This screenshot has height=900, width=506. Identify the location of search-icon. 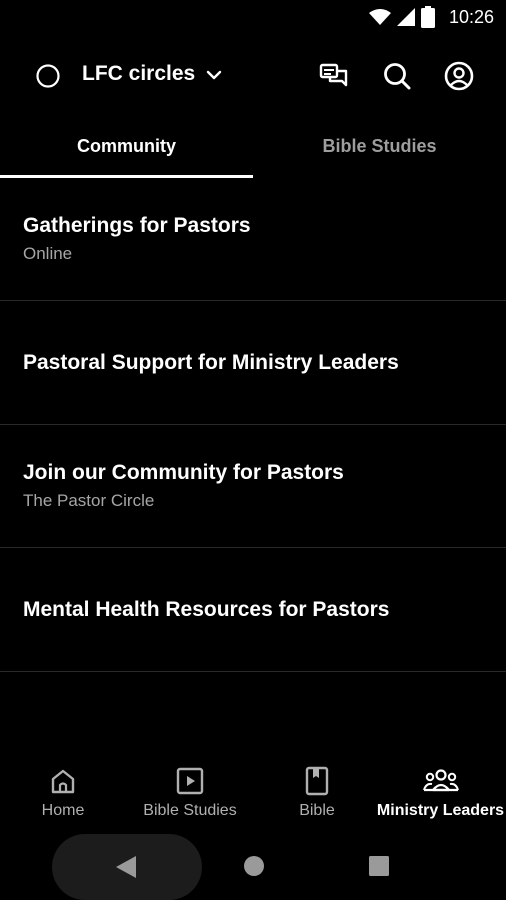
(397, 76).